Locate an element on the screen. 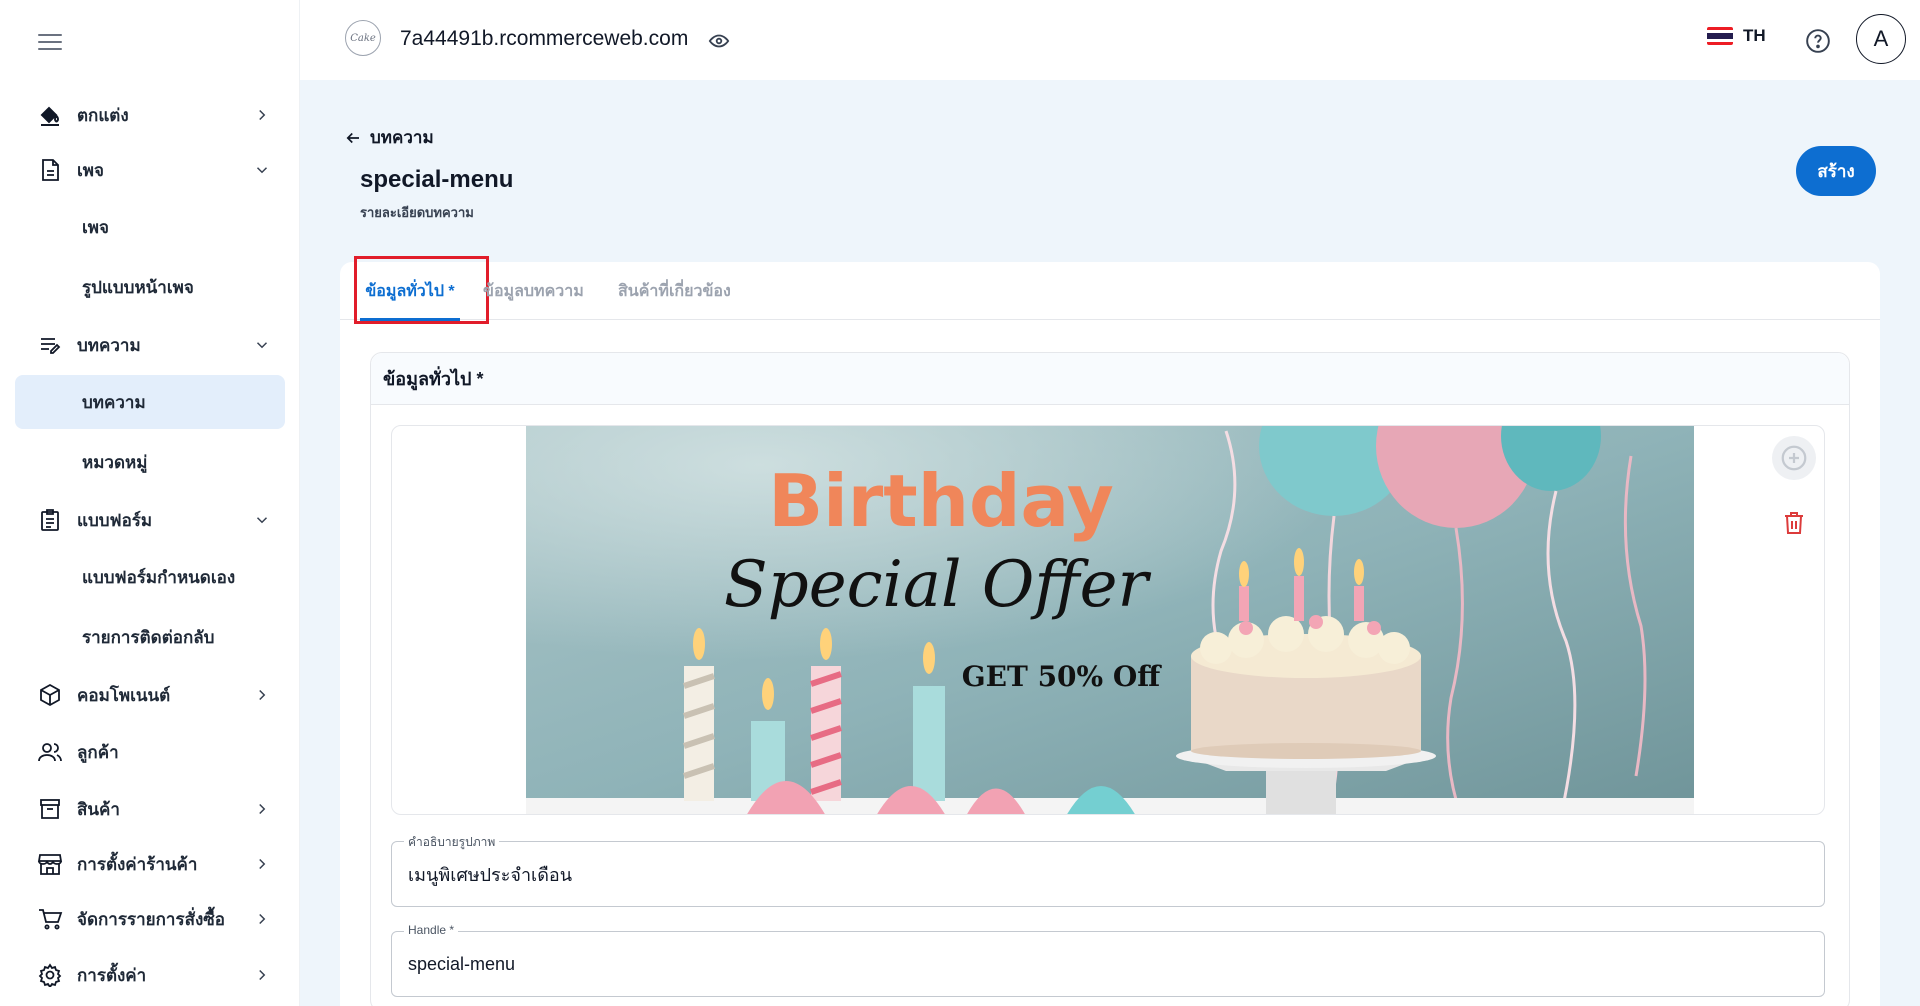  tab-article-info: ข้อมูลบทความ is located at coordinates (533, 291).